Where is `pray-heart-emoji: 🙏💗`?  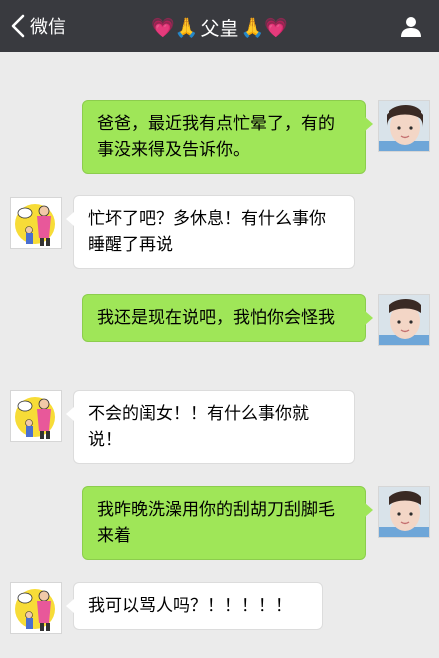
pray-heart-emoji: 🙏💗 is located at coordinates (264, 28).